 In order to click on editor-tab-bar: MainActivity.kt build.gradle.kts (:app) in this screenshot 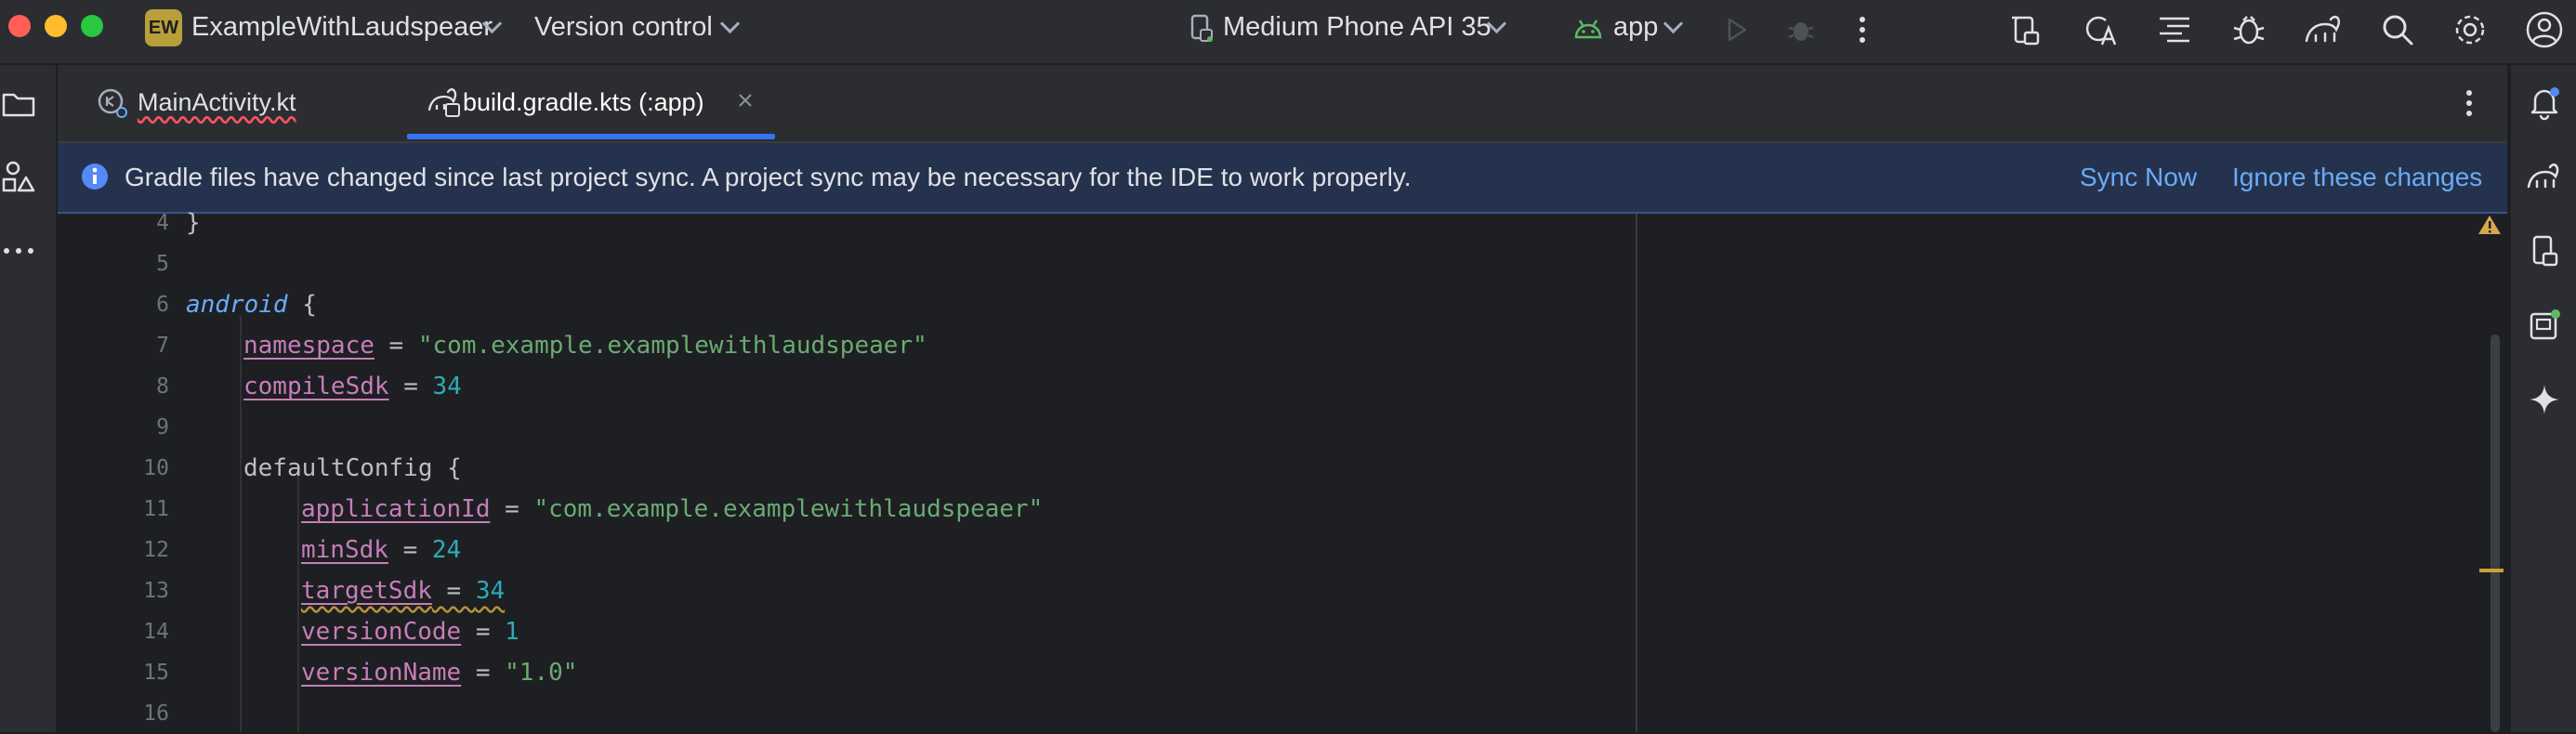, I will do `click(1282, 104)`.